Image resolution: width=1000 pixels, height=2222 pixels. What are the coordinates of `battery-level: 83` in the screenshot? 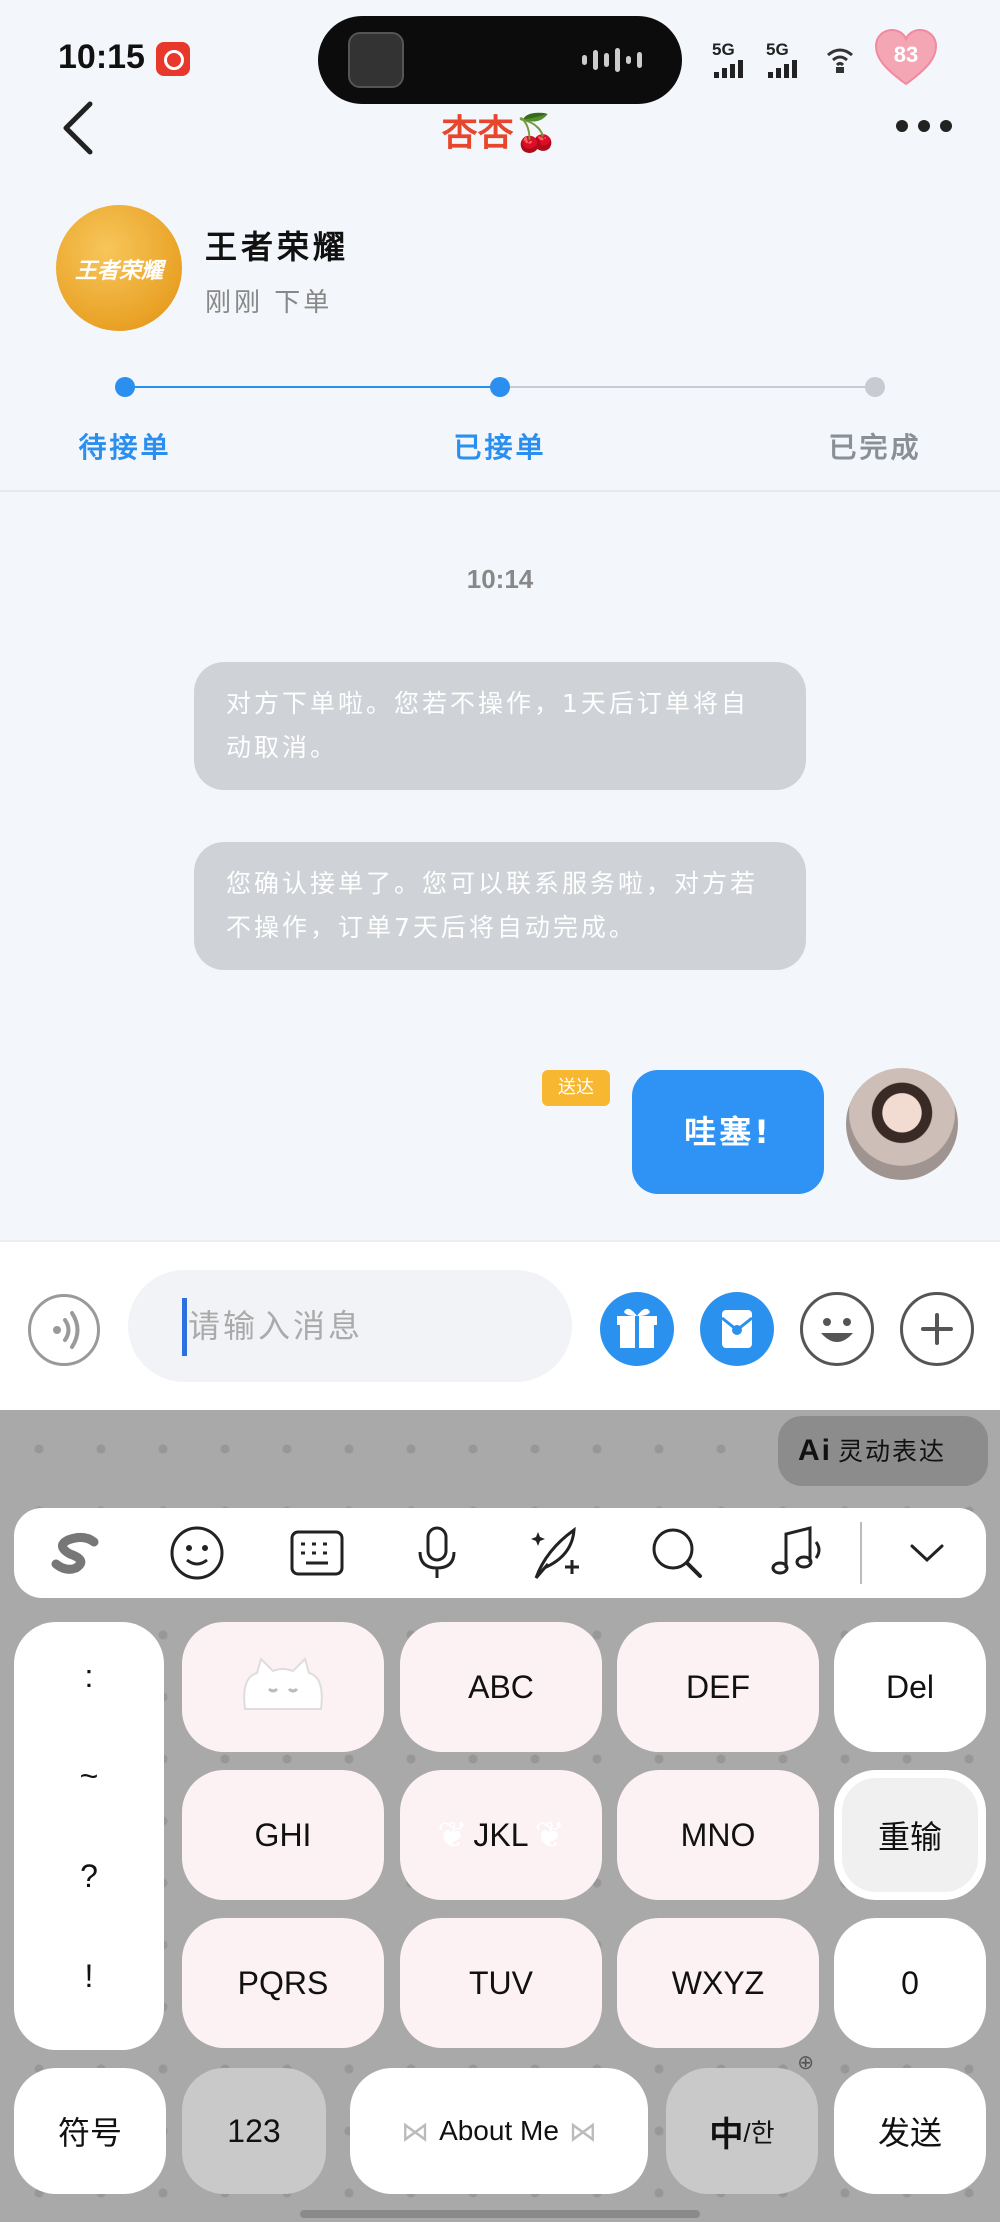 It's located at (906, 54).